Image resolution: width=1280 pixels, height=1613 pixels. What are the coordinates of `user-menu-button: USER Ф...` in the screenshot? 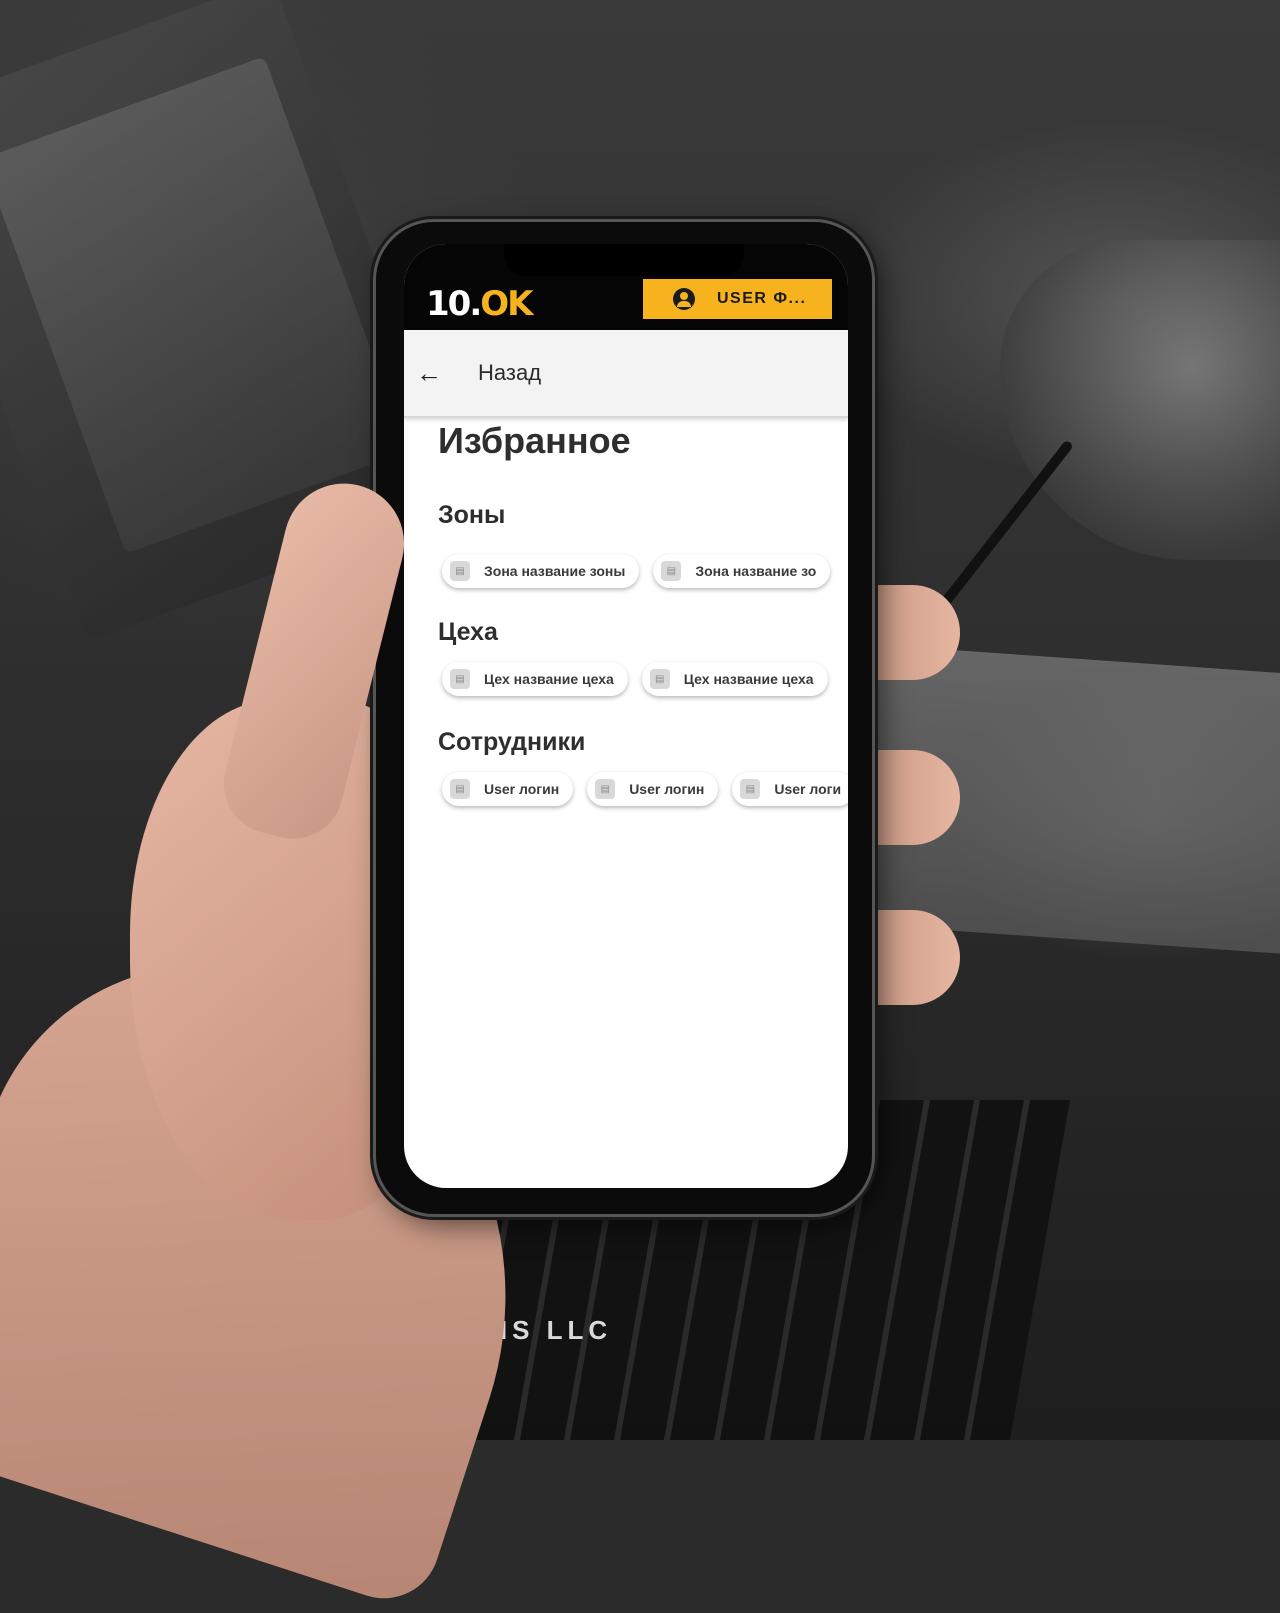 It's located at (737, 299).